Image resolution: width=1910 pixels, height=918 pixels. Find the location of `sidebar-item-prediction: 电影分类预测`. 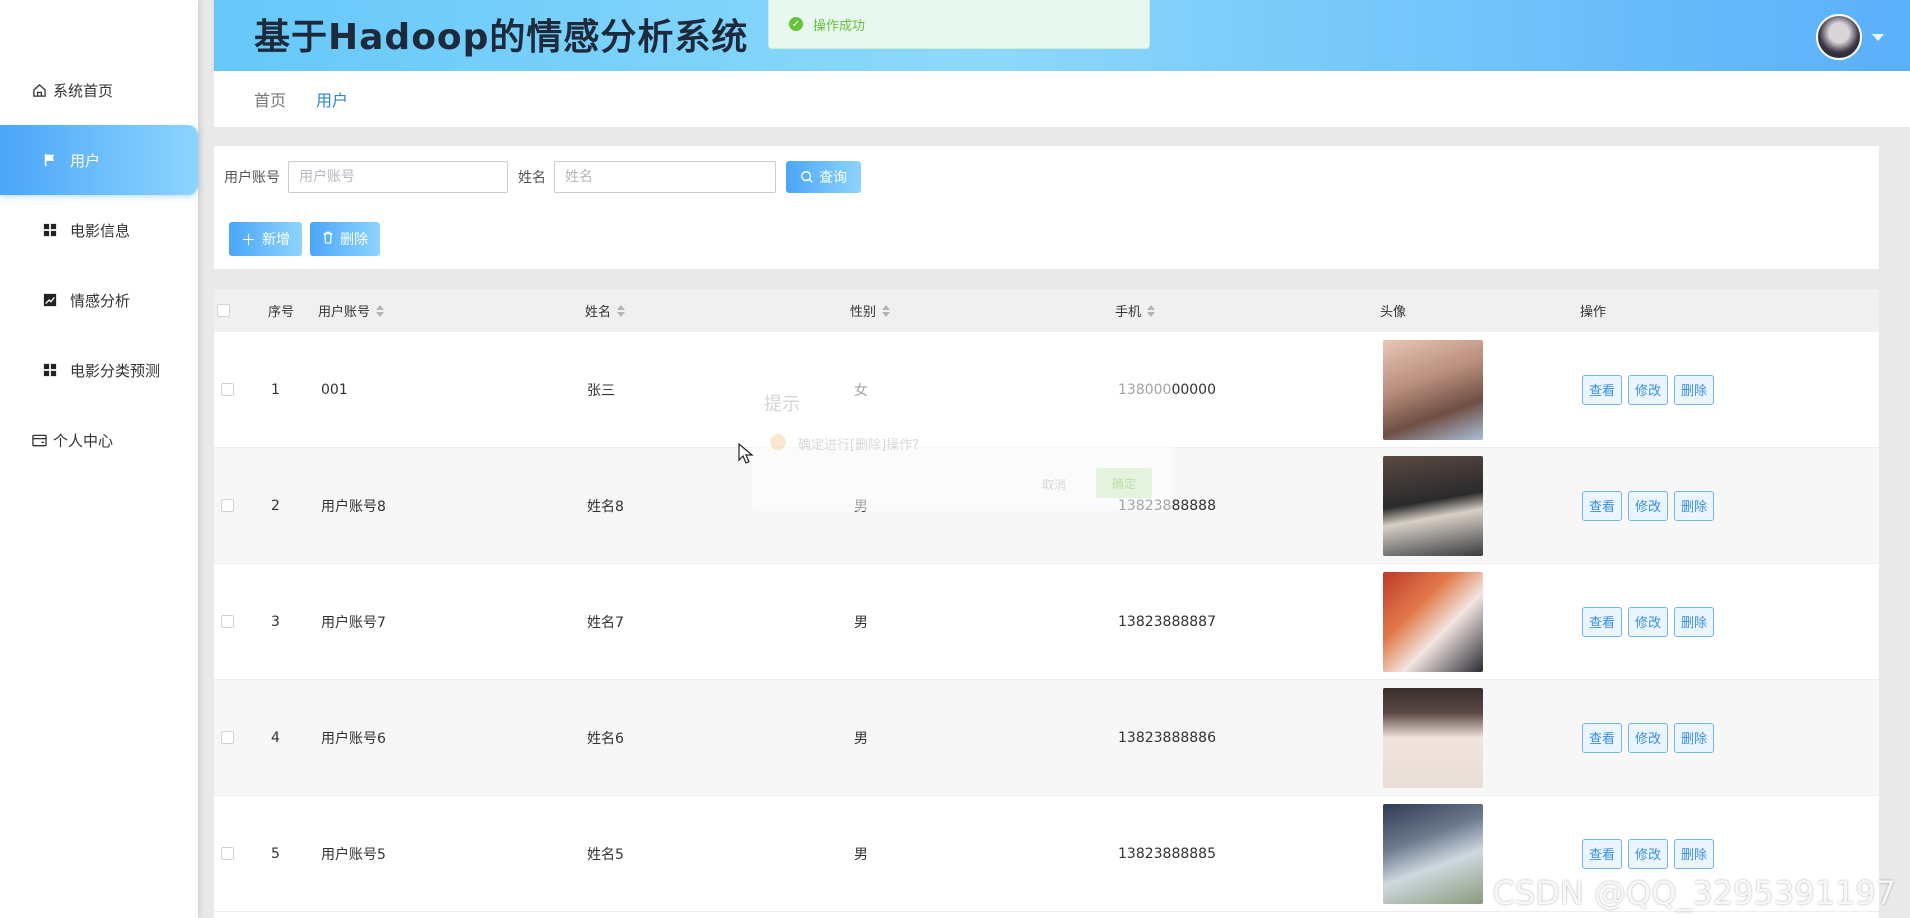

sidebar-item-prediction: 电影分类预测 is located at coordinates (99, 370).